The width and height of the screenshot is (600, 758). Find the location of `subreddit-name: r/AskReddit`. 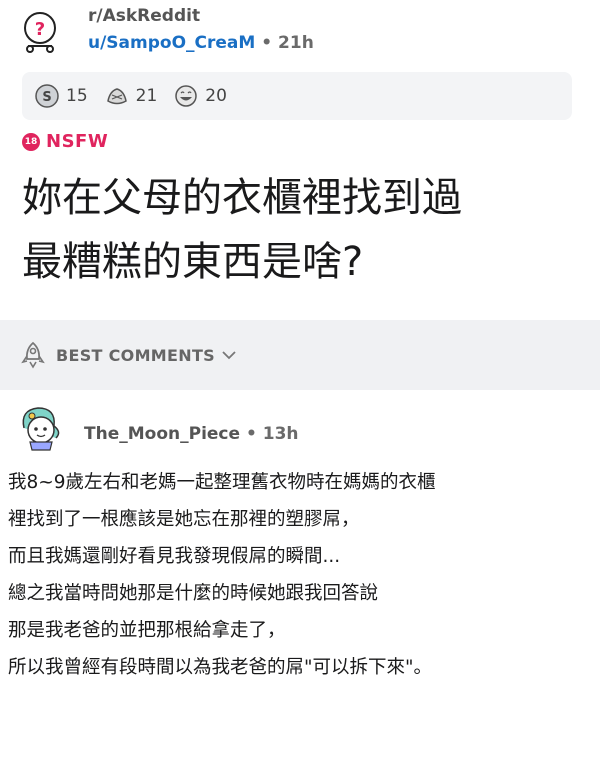

subreddit-name: r/AskReddit is located at coordinates (144, 16).